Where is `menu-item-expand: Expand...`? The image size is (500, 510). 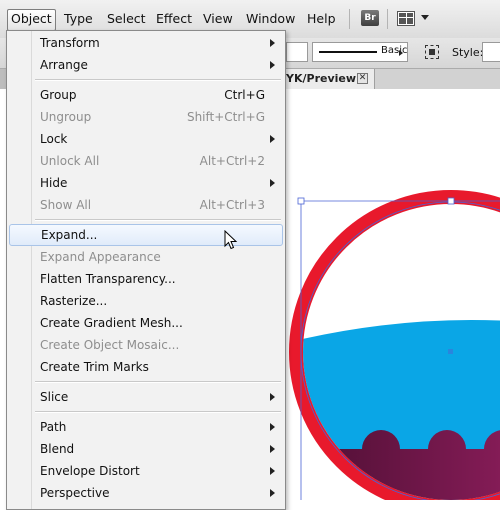 menu-item-expand: Expand... is located at coordinates (146, 235).